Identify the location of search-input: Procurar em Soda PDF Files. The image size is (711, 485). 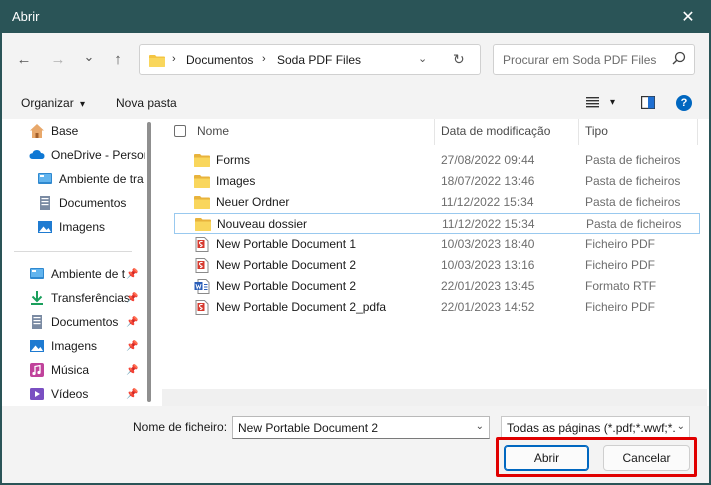
(594, 59).